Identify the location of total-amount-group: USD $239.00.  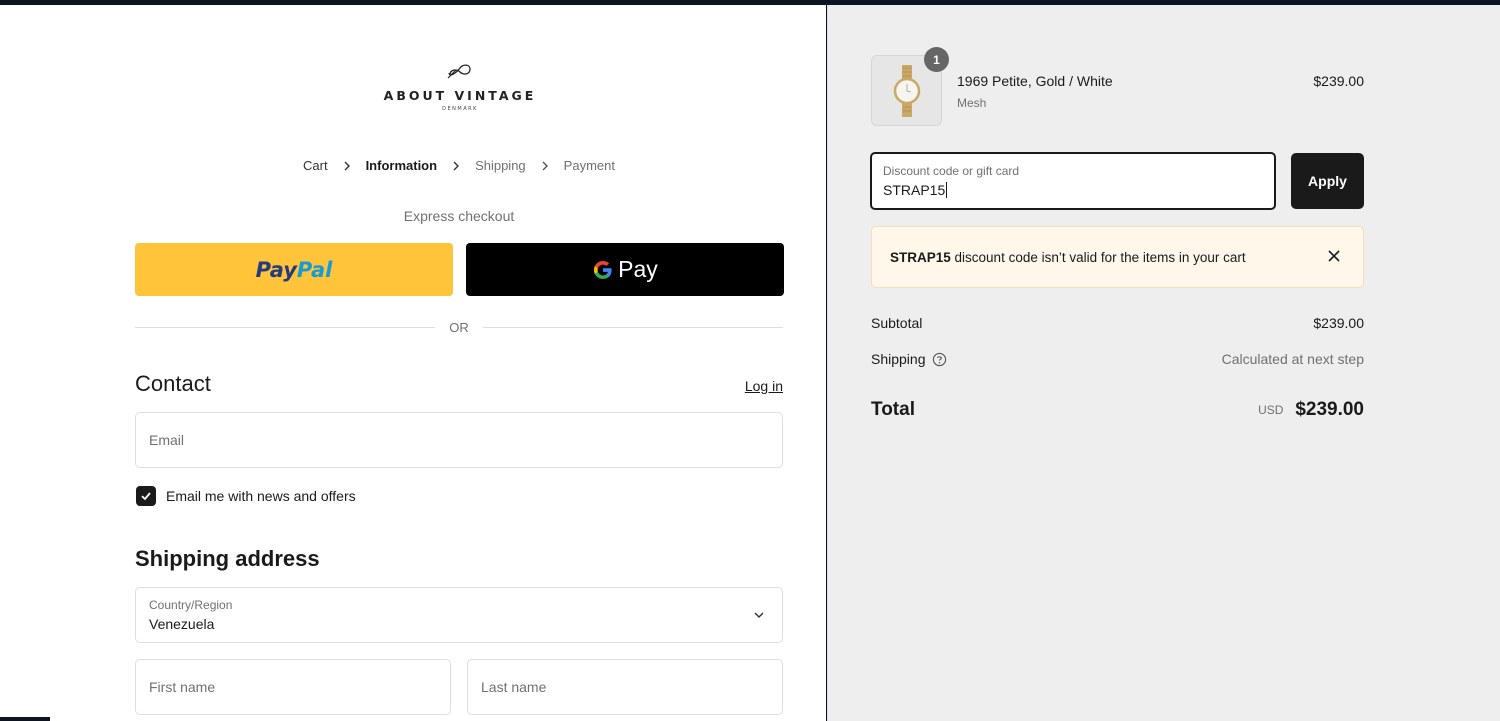
(1311, 410).